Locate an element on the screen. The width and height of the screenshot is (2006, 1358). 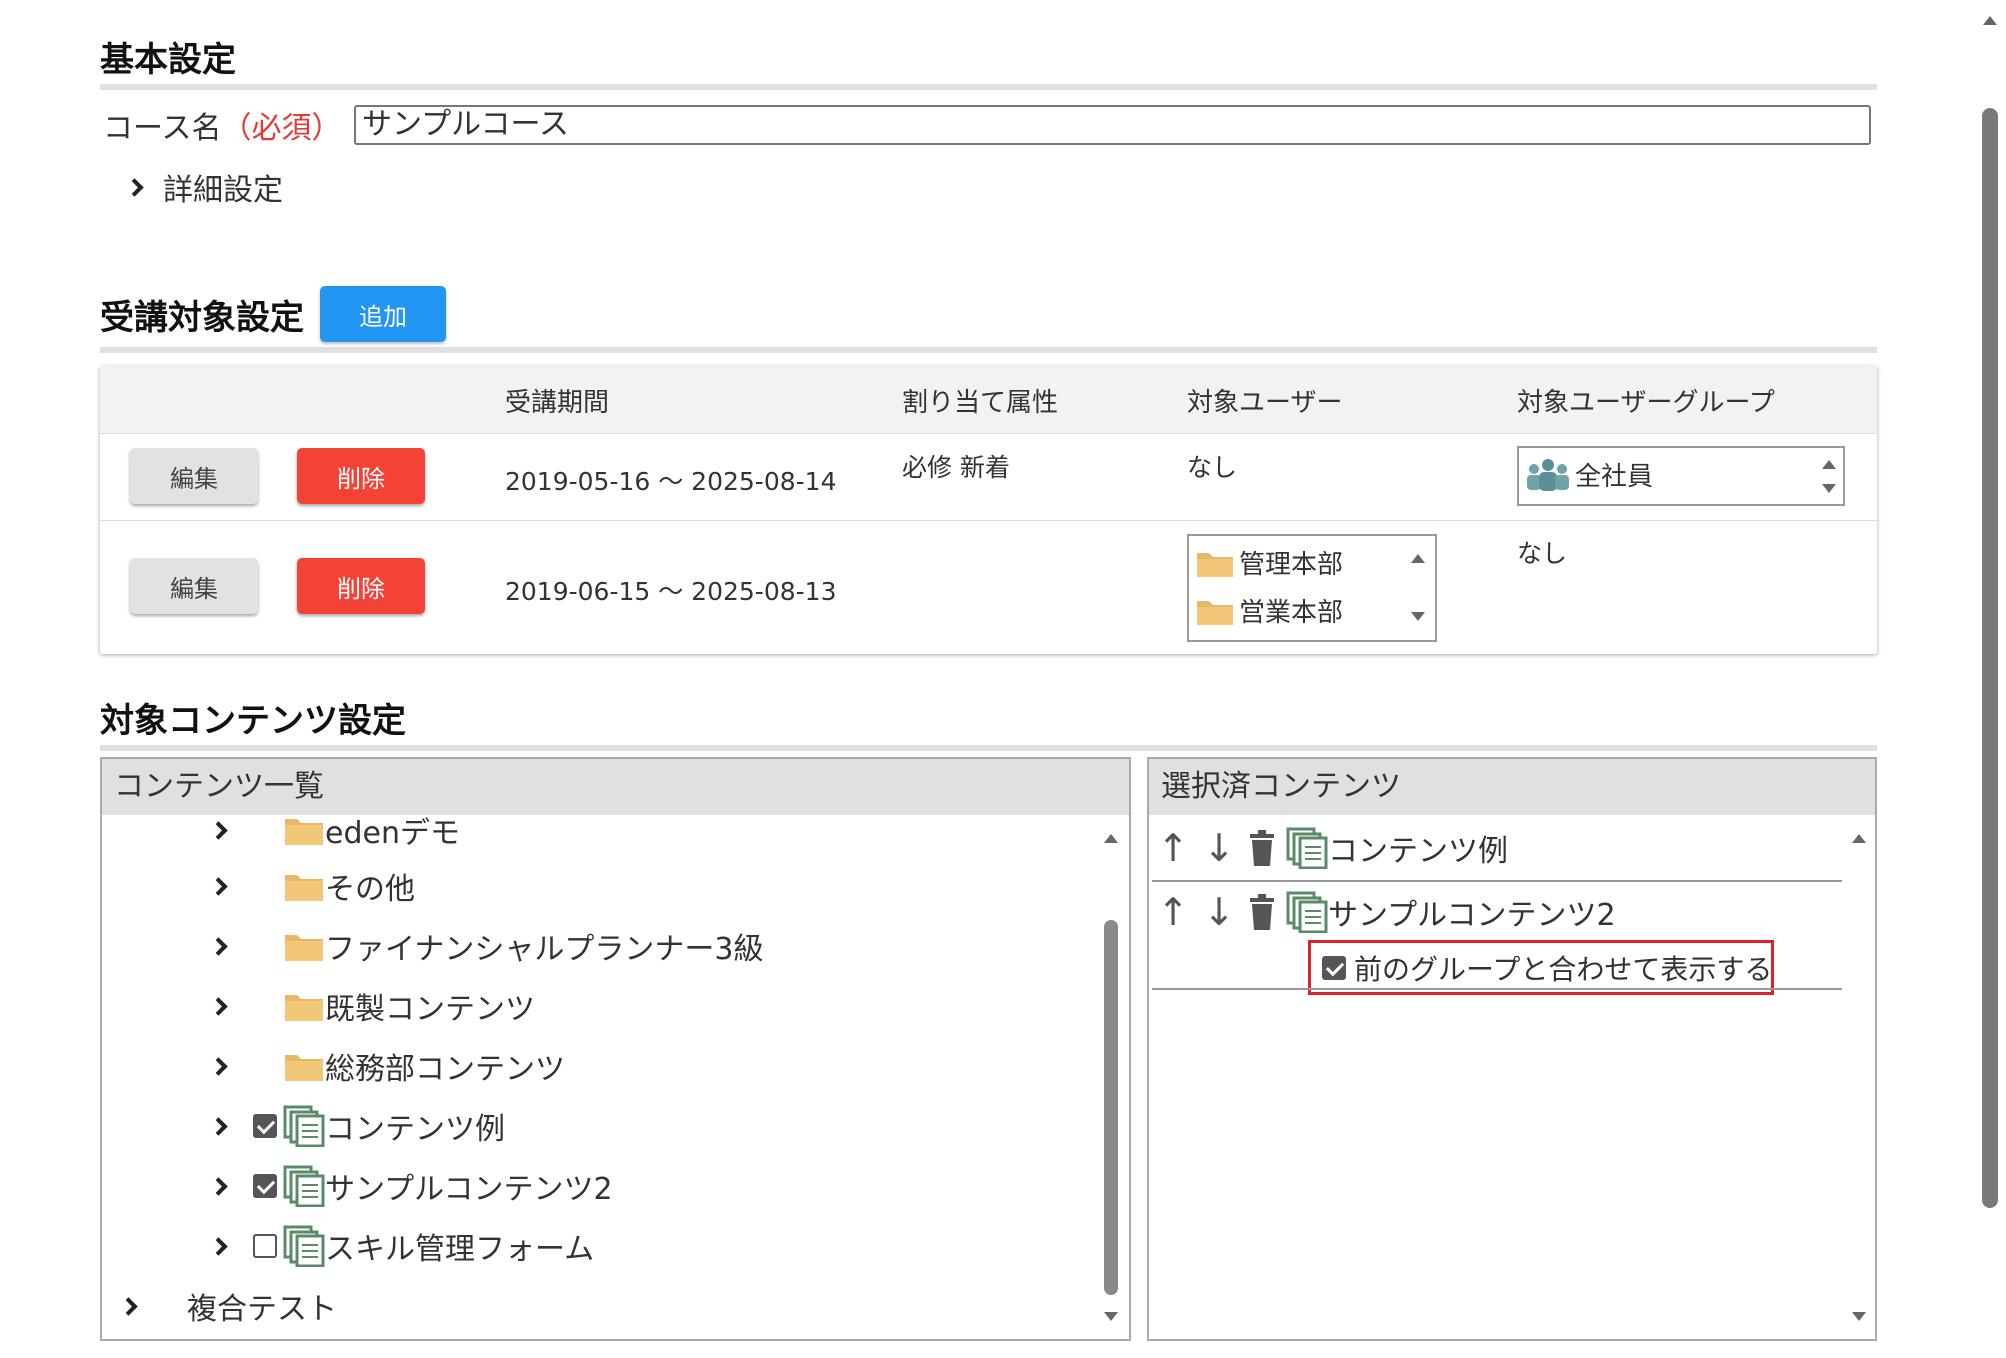
tree-item-folder: edenデモ is located at coordinates (334, 834).